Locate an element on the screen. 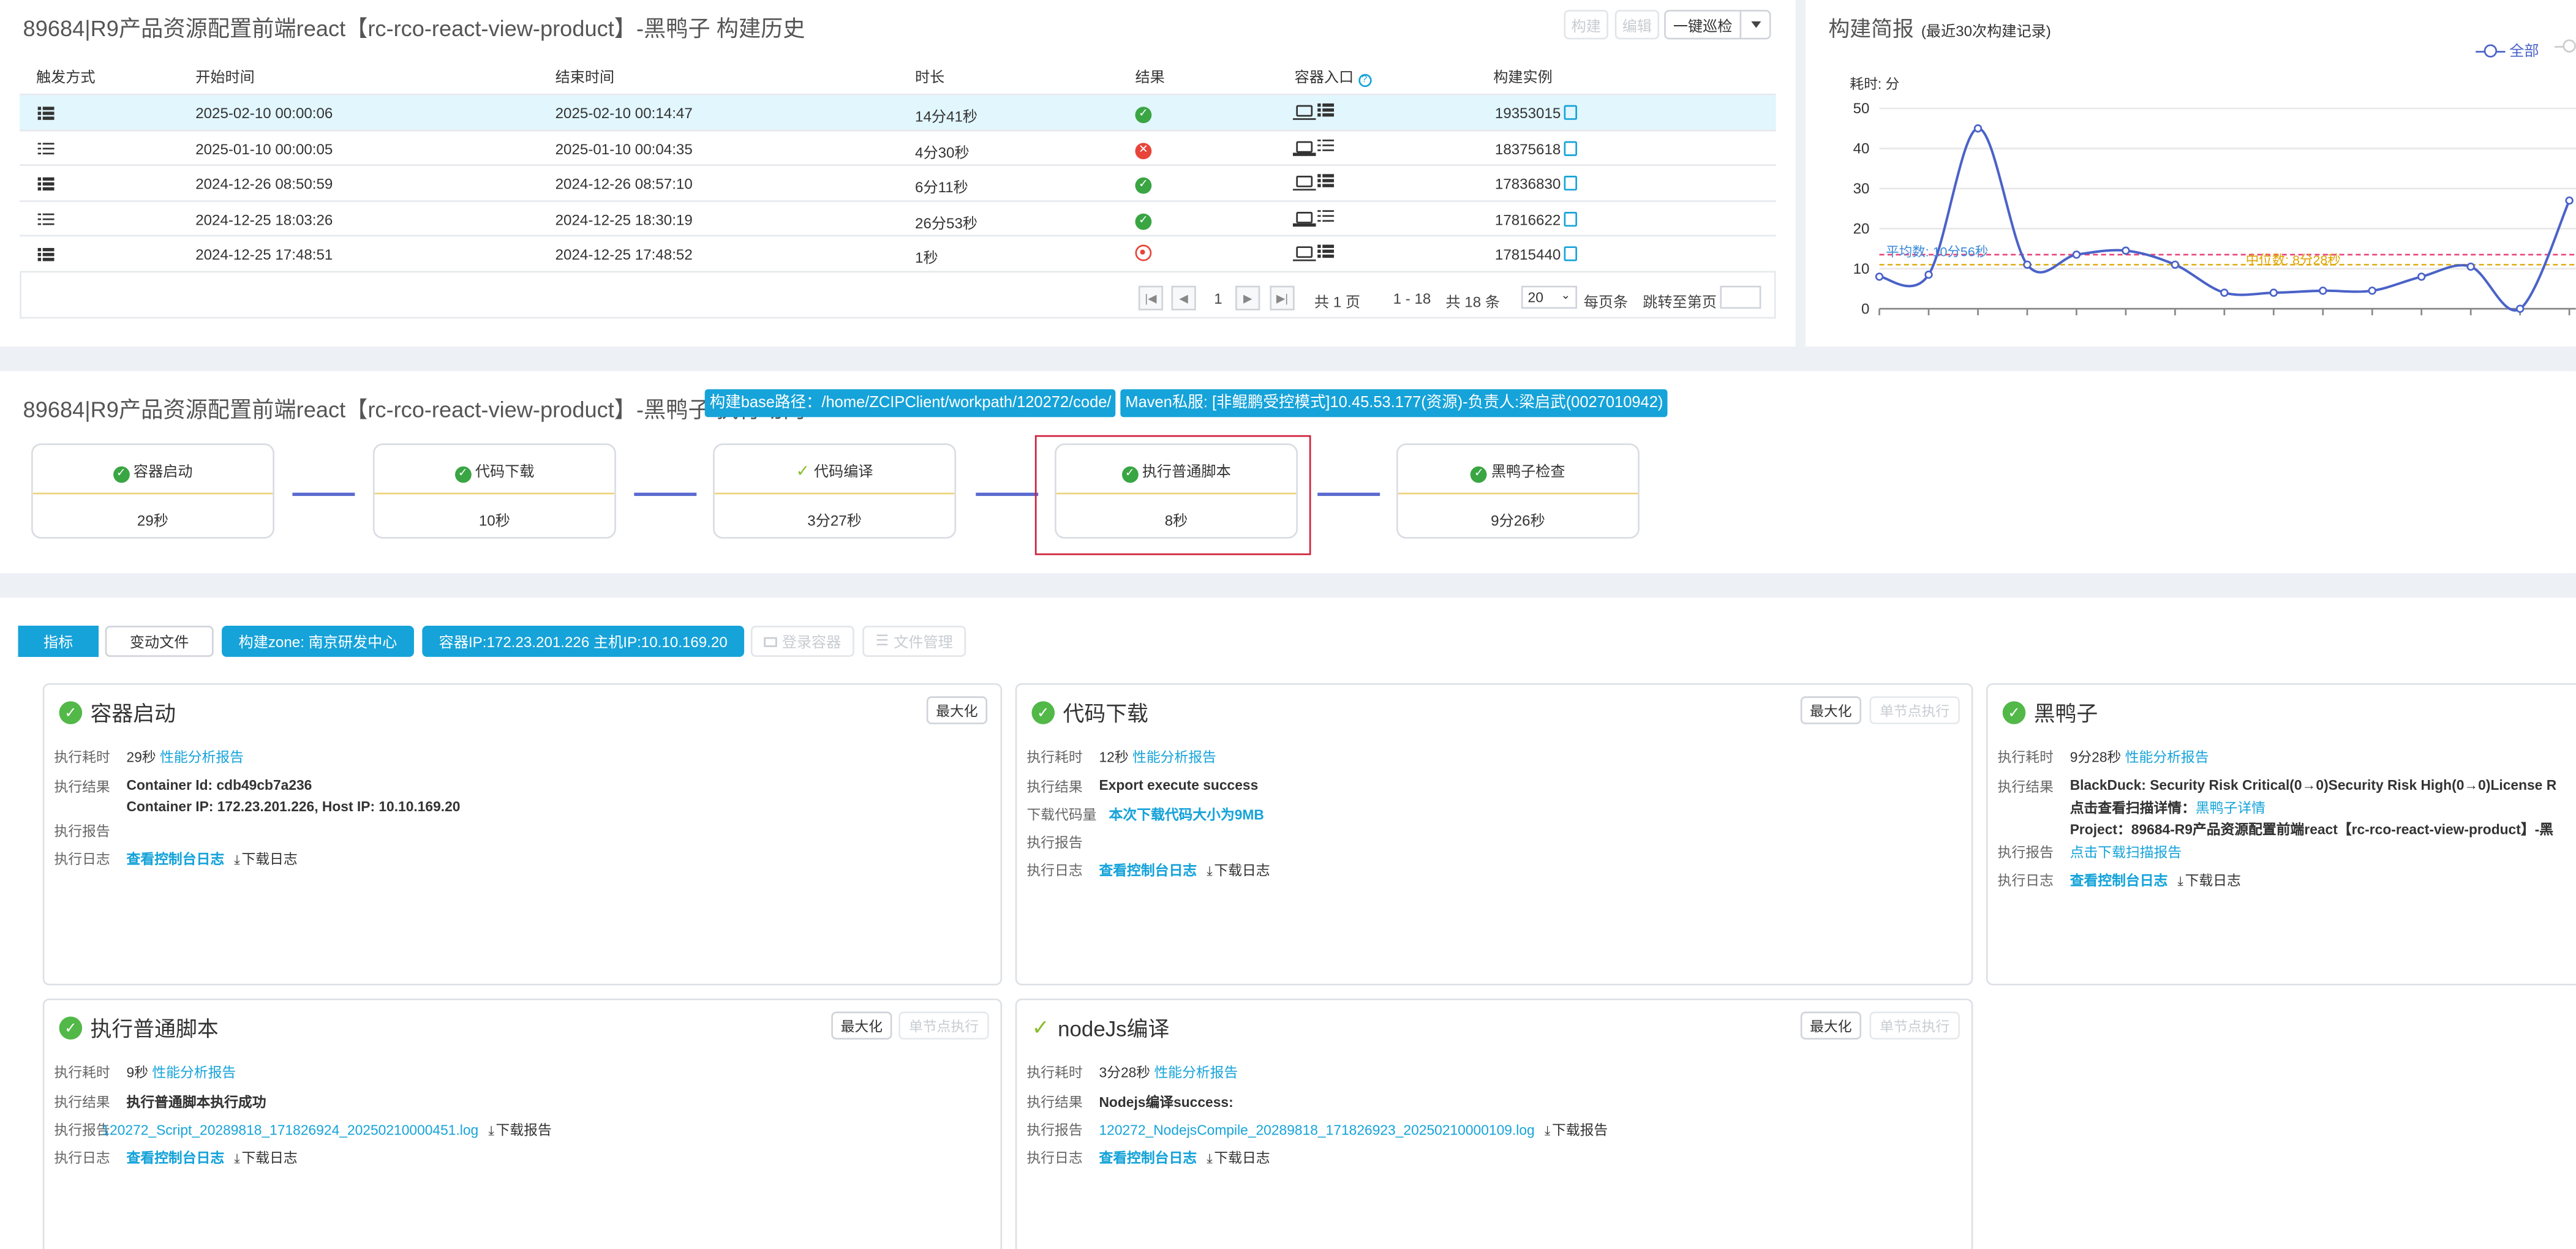 This screenshot has height=1249, width=2576. build-button: 构建 is located at coordinates (1586, 25).